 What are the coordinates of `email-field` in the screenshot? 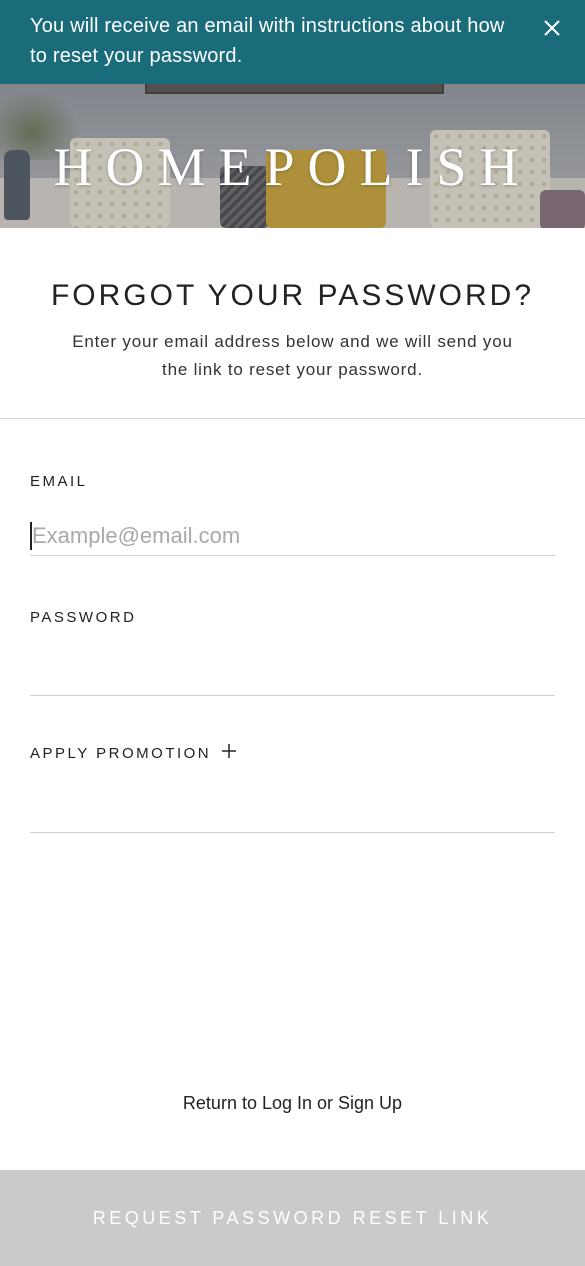 It's located at (292, 536).